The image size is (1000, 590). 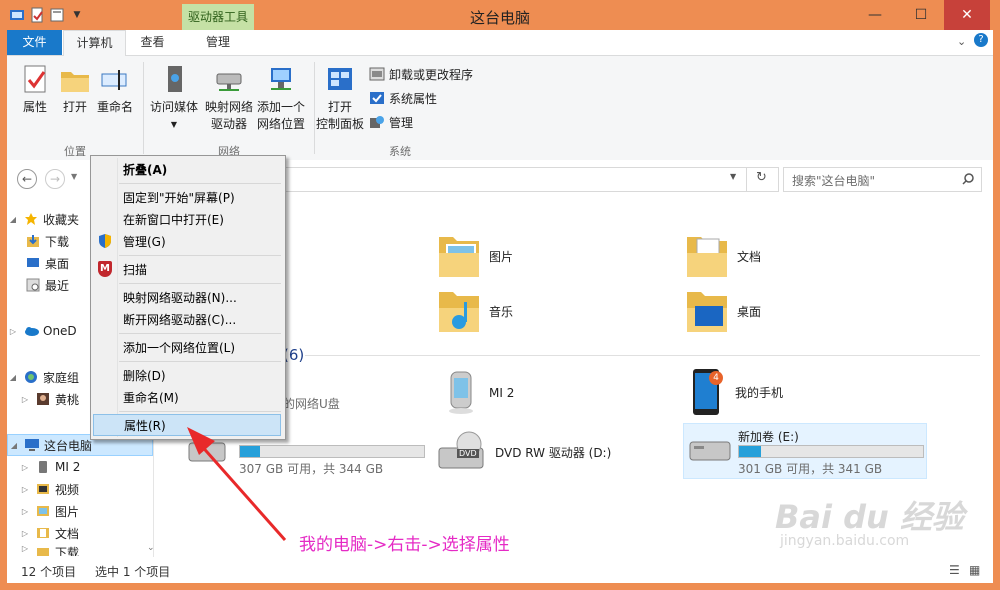 What do you see at coordinates (709, 392) in the screenshot?
I see `my-phone-icon: 4` at bounding box center [709, 392].